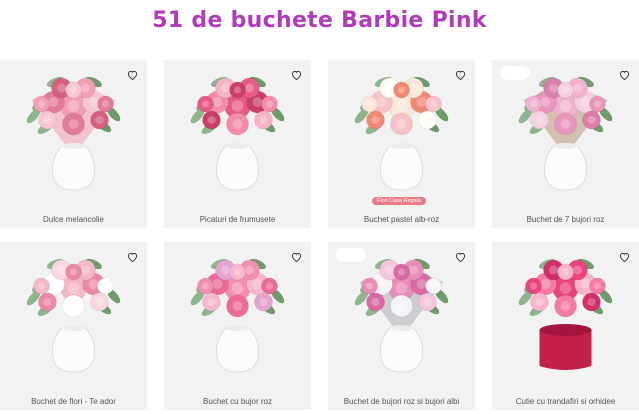  What do you see at coordinates (565, 219) in the screenshot?
I see `product-name: Buchet de 7 bujori roz` at bounding box center [565, 219].